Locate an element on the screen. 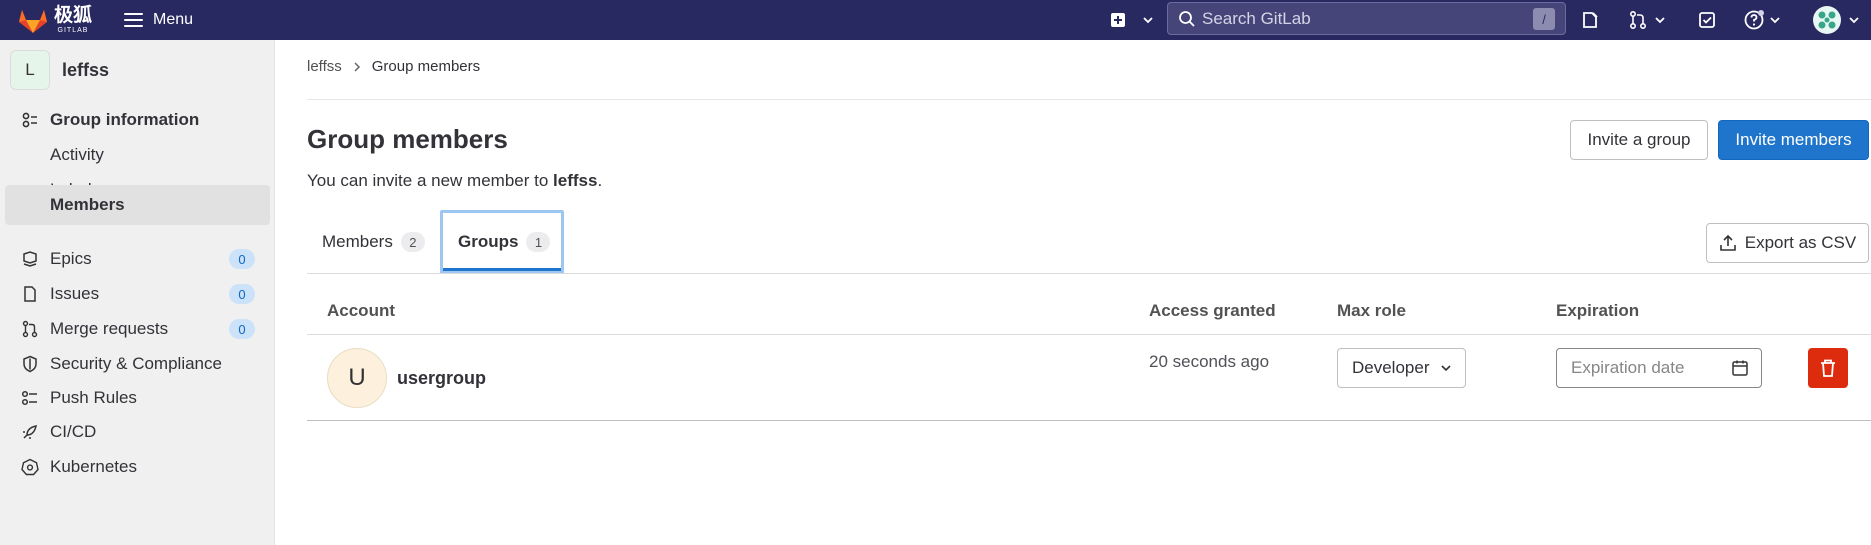 The width and height of the screenshot is (1871, 545). expiration-placeholder: Expiration date is located at coordinates (1628, 367).